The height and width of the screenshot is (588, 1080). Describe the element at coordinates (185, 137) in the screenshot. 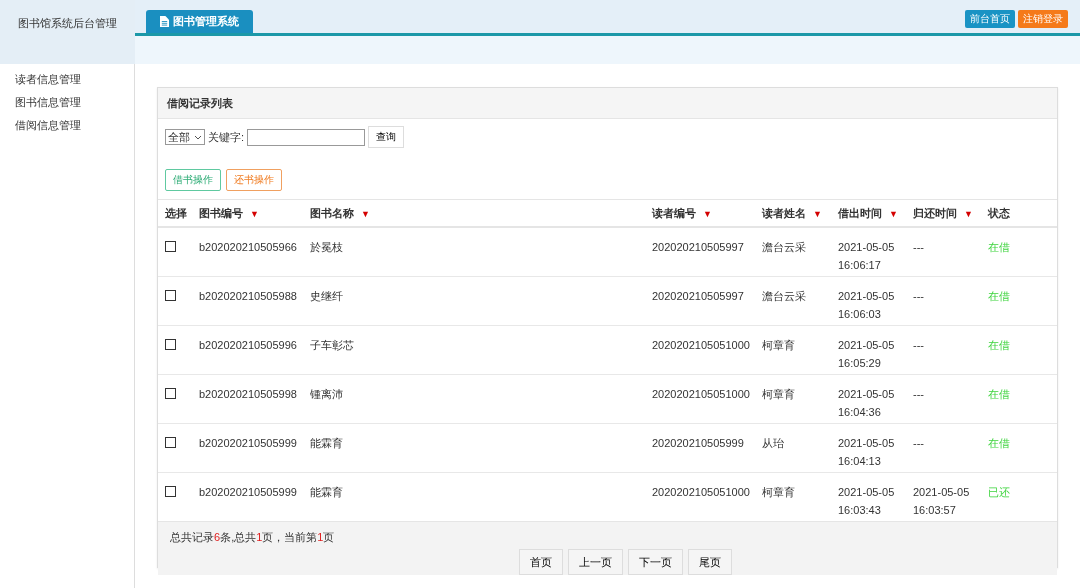

I see `category-dropdown: 全部` at that location.